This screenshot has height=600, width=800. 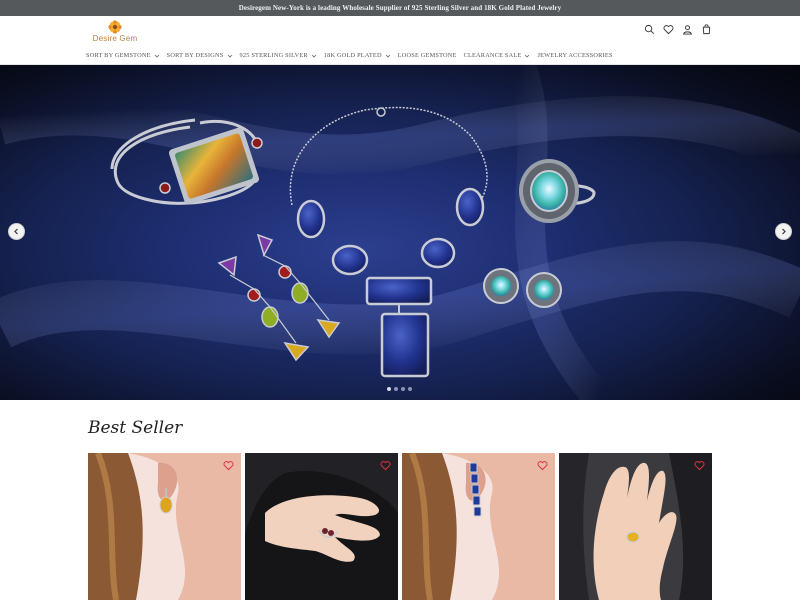 I want to click on nav-item-label: SORT BY GEMSTONE, so click(x=118, y=55).